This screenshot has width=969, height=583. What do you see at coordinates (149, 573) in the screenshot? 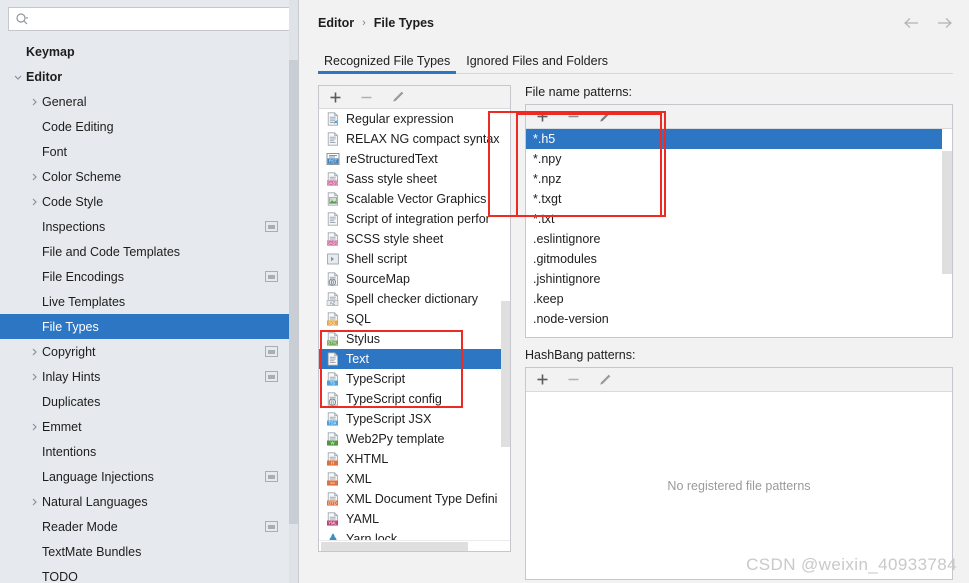
I see `sidebar-item-todo: TODO` at bounding box center [149, 573].